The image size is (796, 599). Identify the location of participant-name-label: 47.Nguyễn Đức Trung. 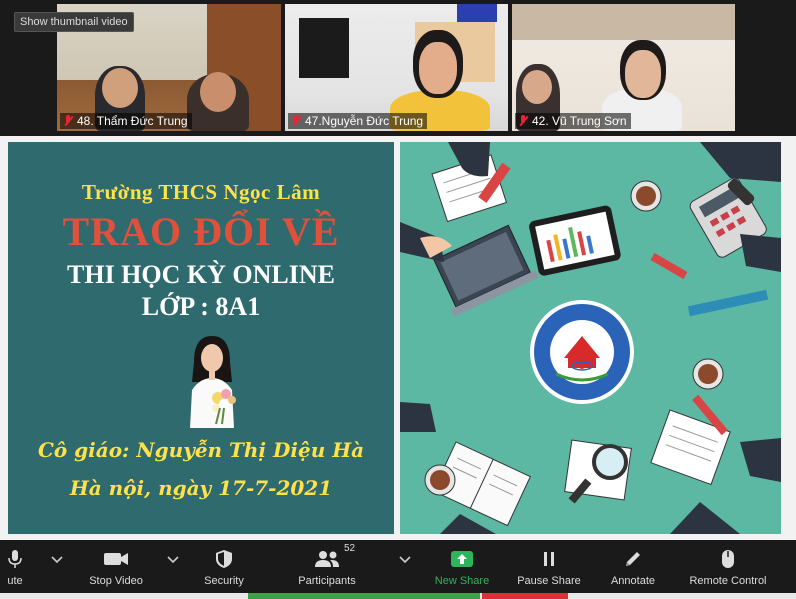
(358, 121).